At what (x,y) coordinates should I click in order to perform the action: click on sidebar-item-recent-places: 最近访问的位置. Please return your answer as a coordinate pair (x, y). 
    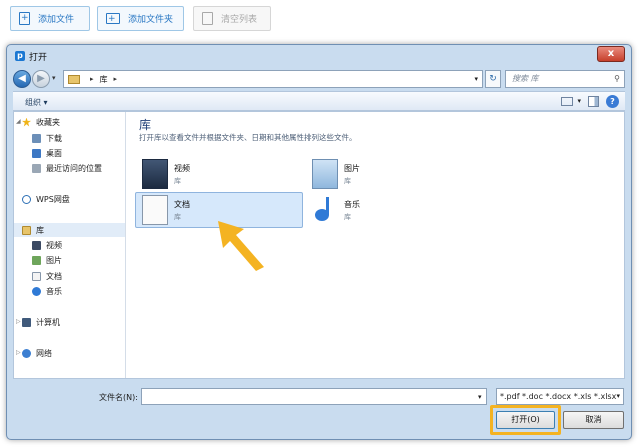
    Looking at the image, I should click on (67, 168).